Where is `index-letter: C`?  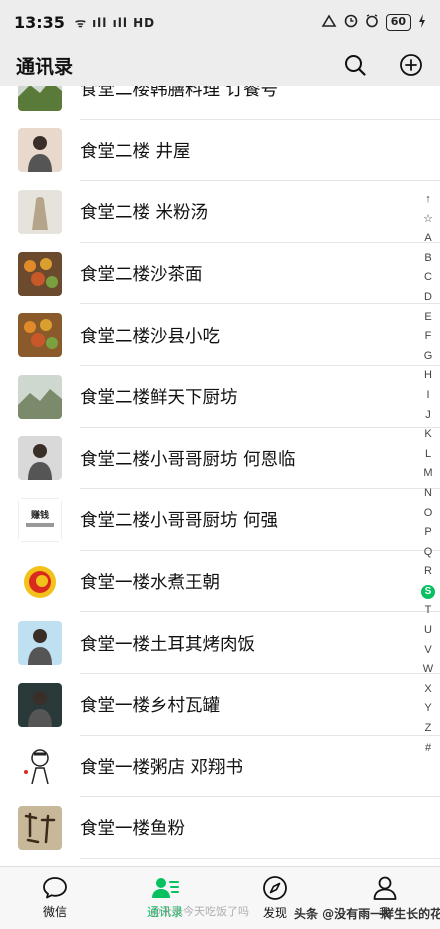
index-letter: C is located at coordinates (428, 278).